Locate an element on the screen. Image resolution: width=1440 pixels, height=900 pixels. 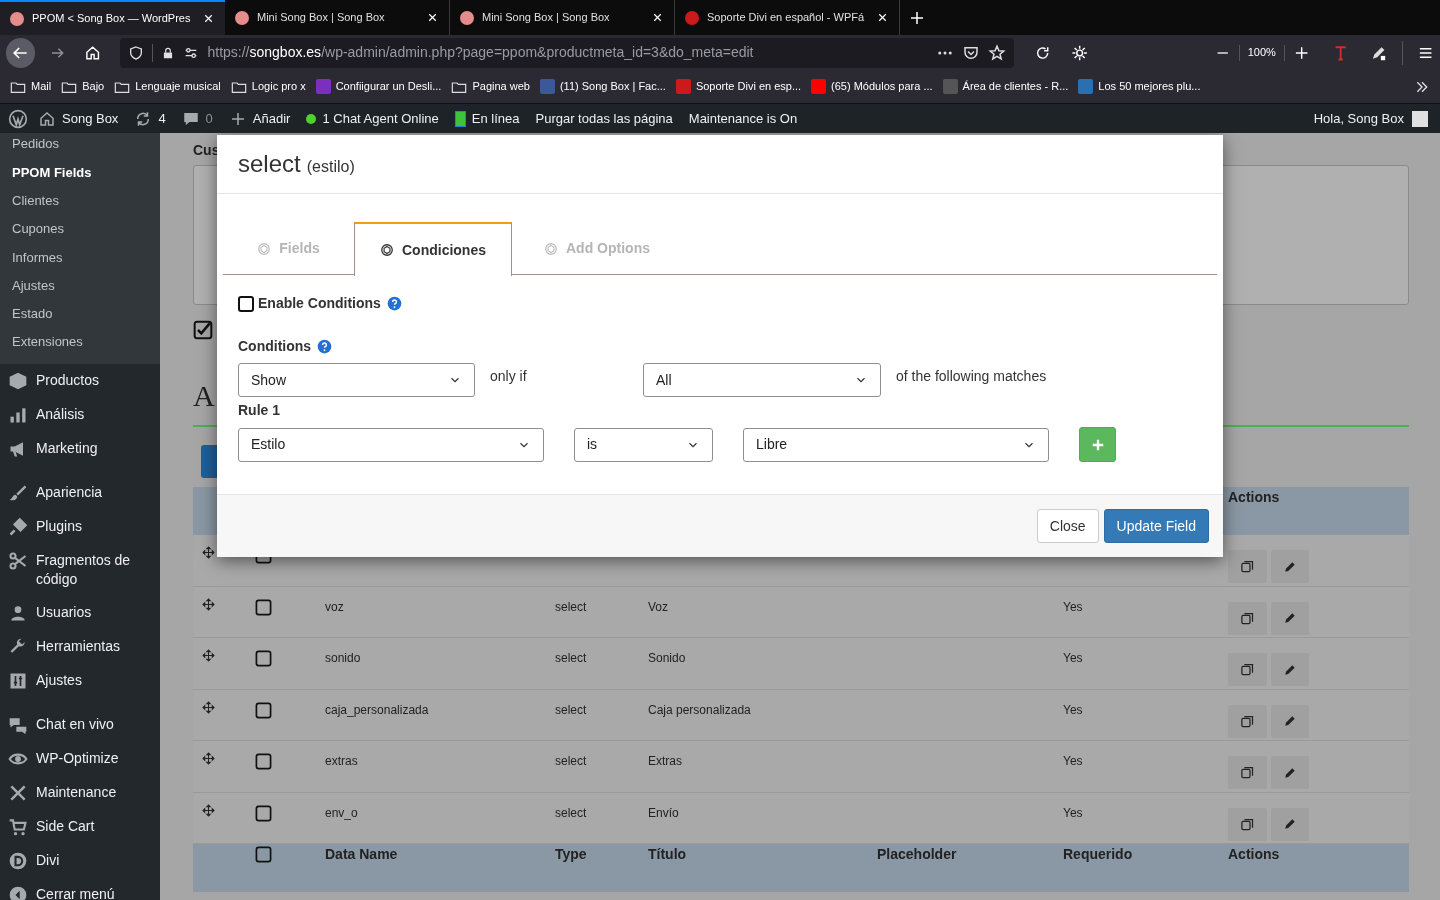
menu-item: Fragmentos de código is located at coordinates (80, 570).